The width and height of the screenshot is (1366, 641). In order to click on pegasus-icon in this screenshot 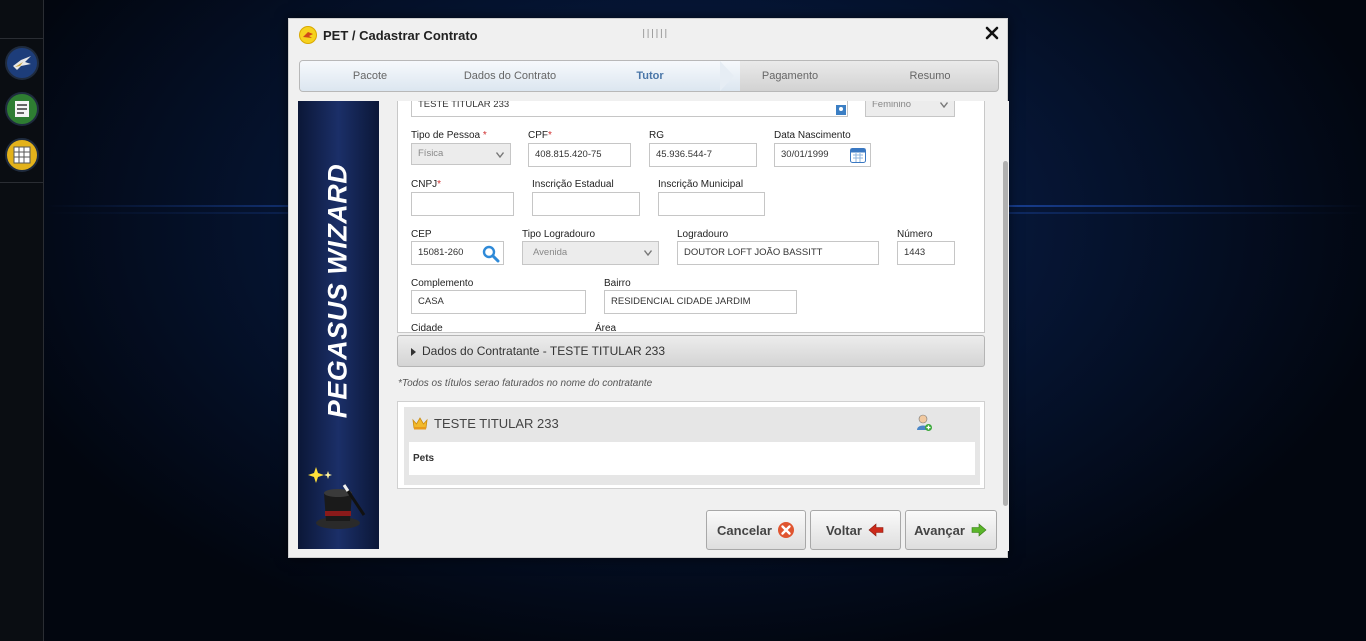, I will do `click(22, 63)`.